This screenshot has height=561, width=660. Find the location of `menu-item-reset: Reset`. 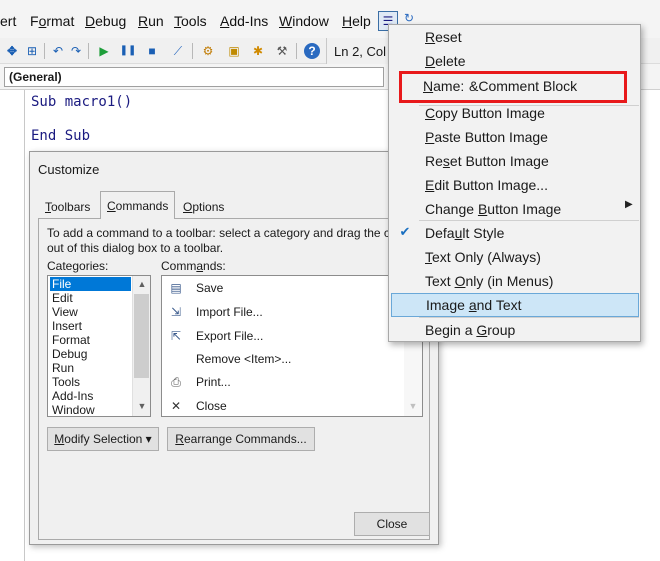

menu-item-reset: Reset is located at coordinates (515, 37).